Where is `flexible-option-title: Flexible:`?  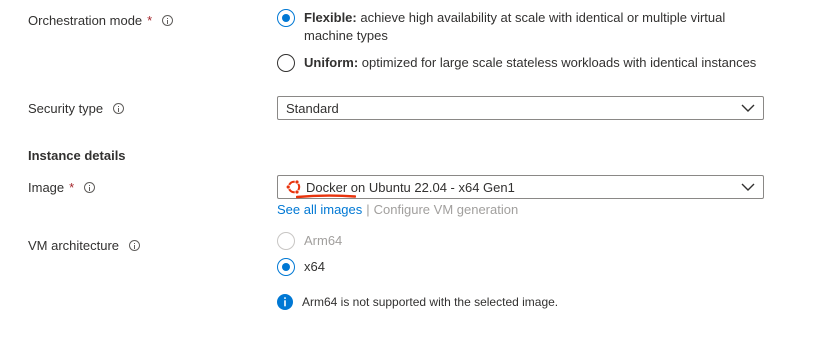 flexible-option-title: Flexible: is located at coordinates (330, 17).